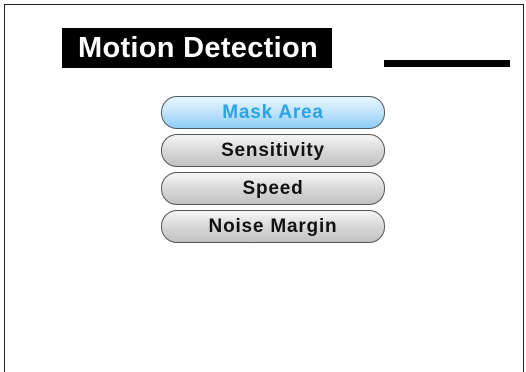 Image resolution: width=526 pixels, height=372 pixels. I want to click on title-underline, so click(447, 63).